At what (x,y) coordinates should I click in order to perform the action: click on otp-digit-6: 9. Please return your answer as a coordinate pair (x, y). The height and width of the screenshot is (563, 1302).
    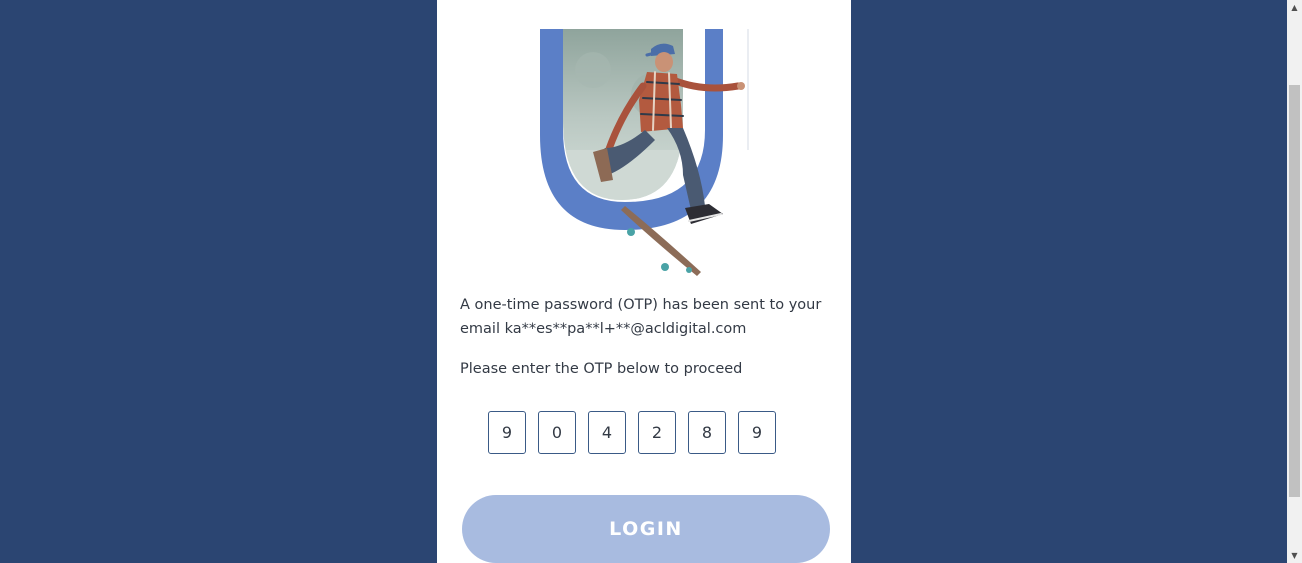
    Looking at the image, I should click on (757, 432).